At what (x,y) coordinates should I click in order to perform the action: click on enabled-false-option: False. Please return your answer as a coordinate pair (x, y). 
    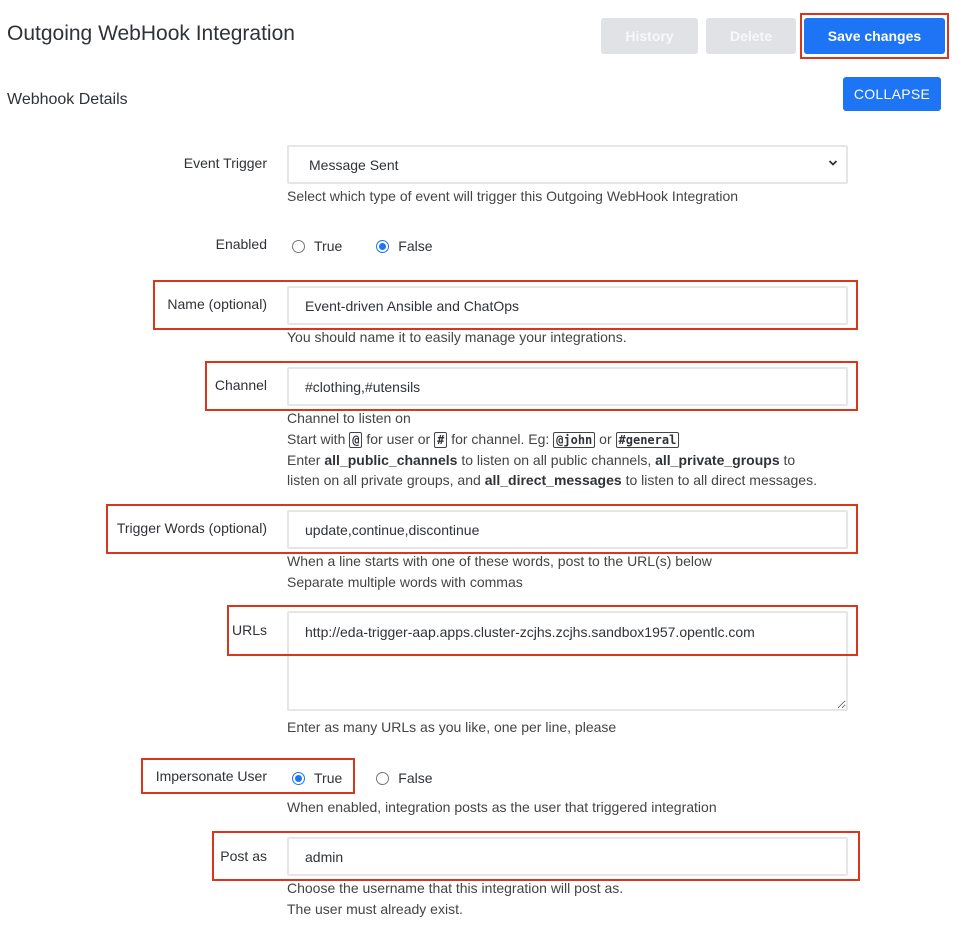
    Looking at the image, I should click on (404, 246).